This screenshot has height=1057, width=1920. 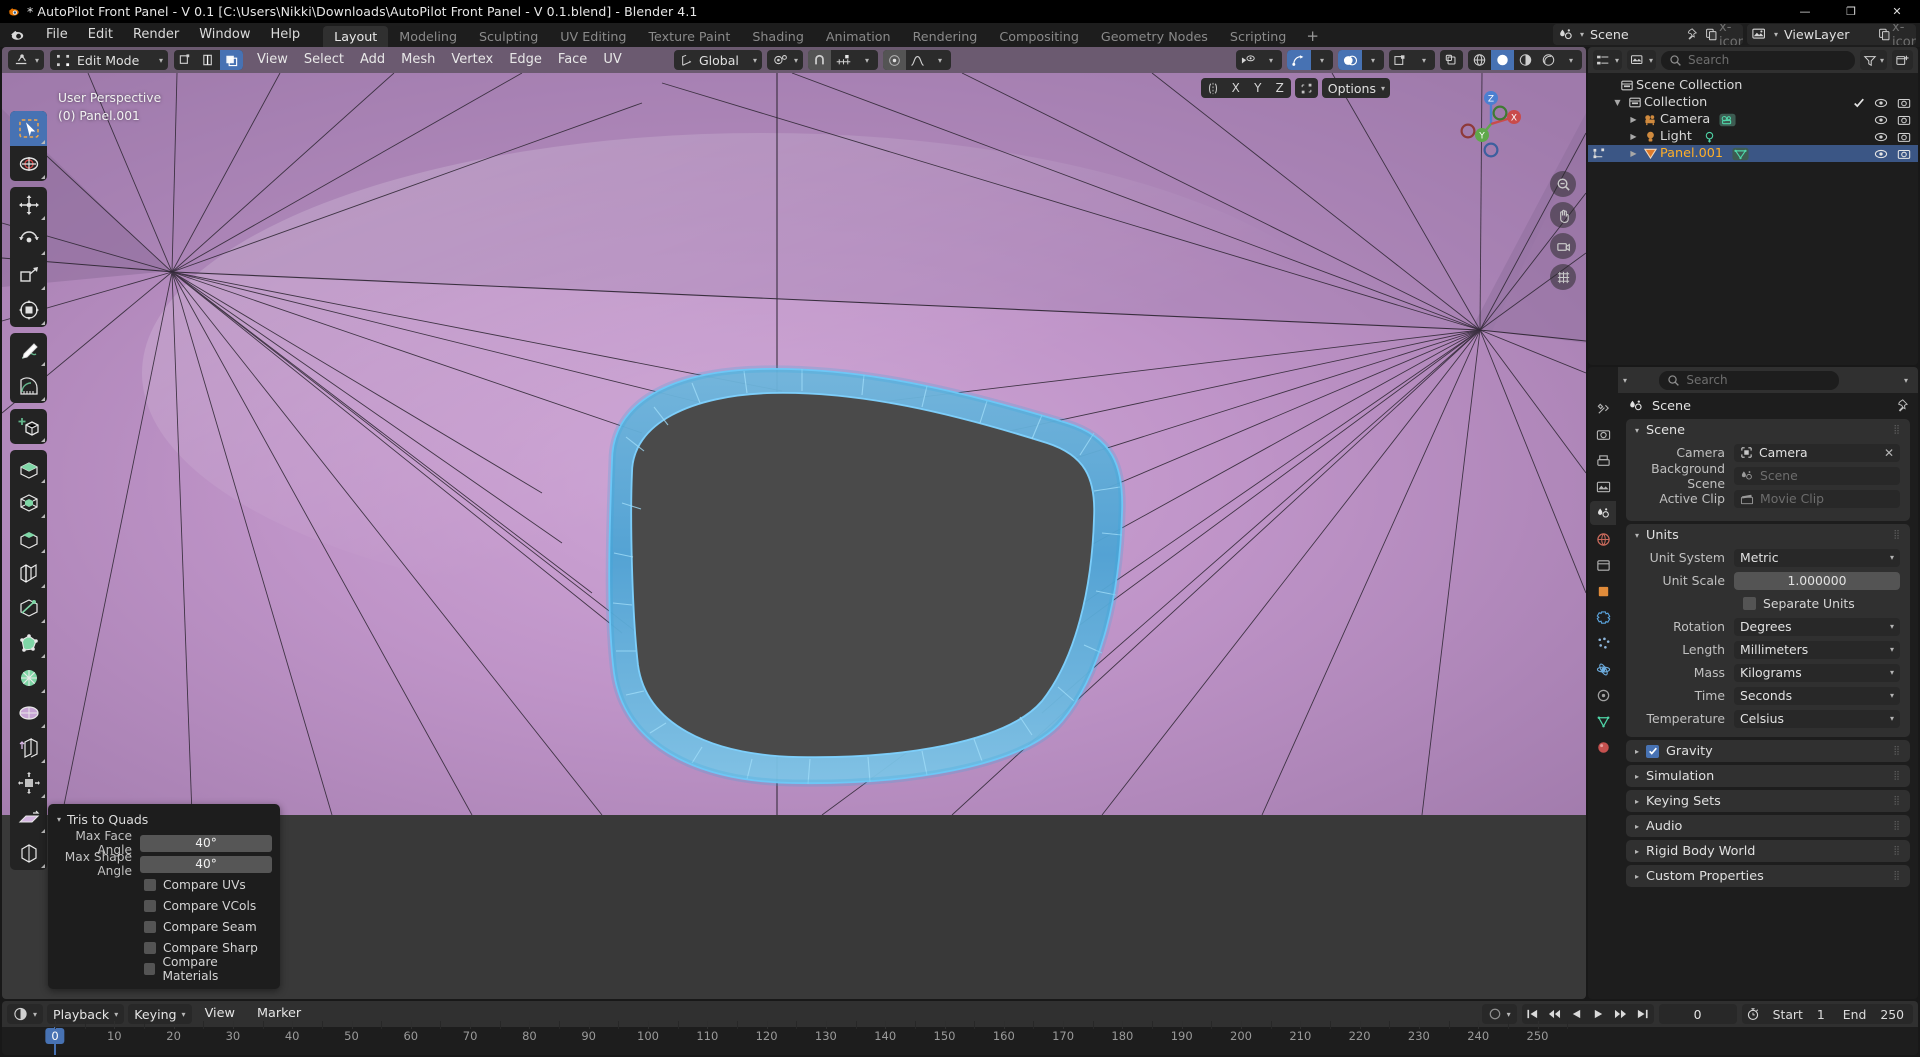 What do you see at coordinates (372, 60) in the screenshot?
I see `viewport-menu-add: Add` at bounding box center [372, 60].